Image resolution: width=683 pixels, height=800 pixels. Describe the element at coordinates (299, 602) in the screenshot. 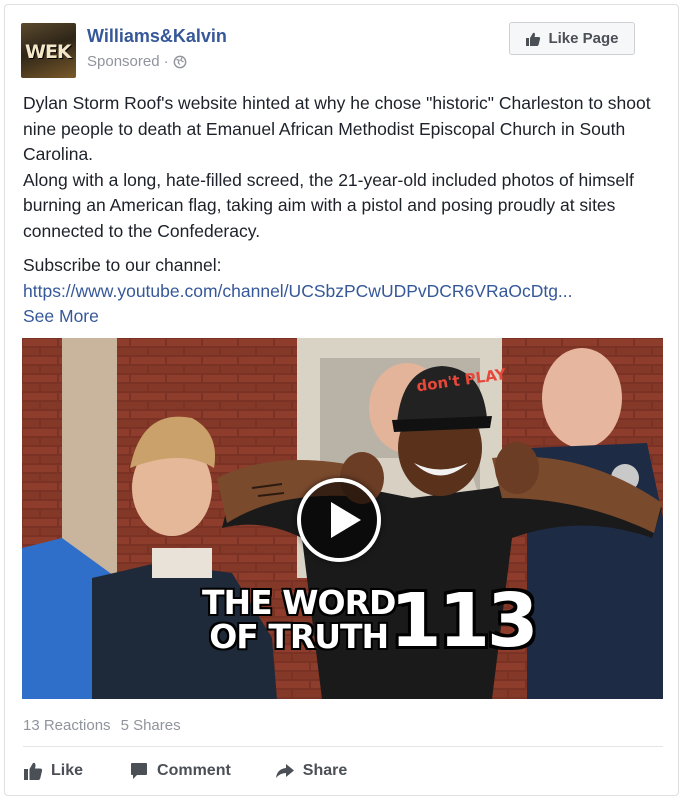

I see `video-title-line-1: THE WORD` at that location.